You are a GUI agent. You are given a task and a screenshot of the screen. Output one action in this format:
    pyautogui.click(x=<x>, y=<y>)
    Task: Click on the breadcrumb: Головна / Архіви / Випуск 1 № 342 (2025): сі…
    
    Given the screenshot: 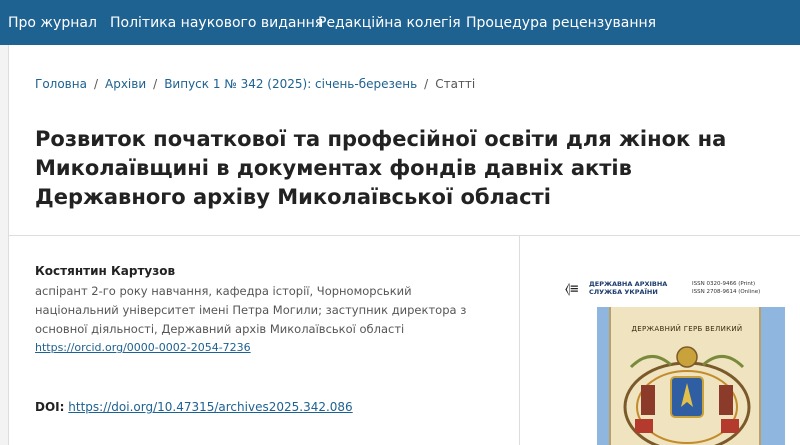 What is the action you would take?
    pyautogui.click(x=255, y=84)
    